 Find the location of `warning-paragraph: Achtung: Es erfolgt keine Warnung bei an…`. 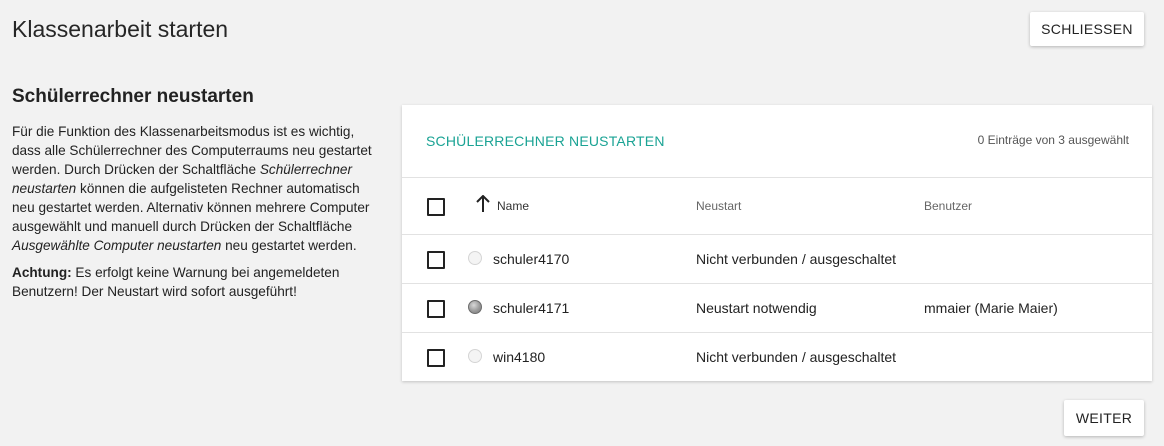

warning-paragraph: Achtung: Es erfolgt keine Warnung bei an… is located at coordinates (197, 282).